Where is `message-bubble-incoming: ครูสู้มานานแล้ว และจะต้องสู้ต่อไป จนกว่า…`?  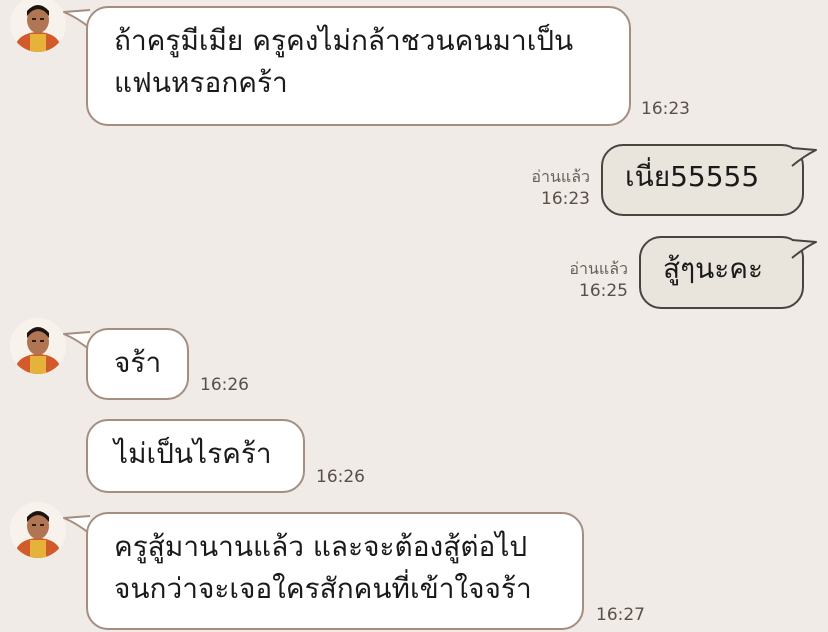
message-bubble-incoming: ครูสู้มานานแล้ว และจะต้องสู้ต่อไป จนกว่า… is located at coordinates (335, 571).